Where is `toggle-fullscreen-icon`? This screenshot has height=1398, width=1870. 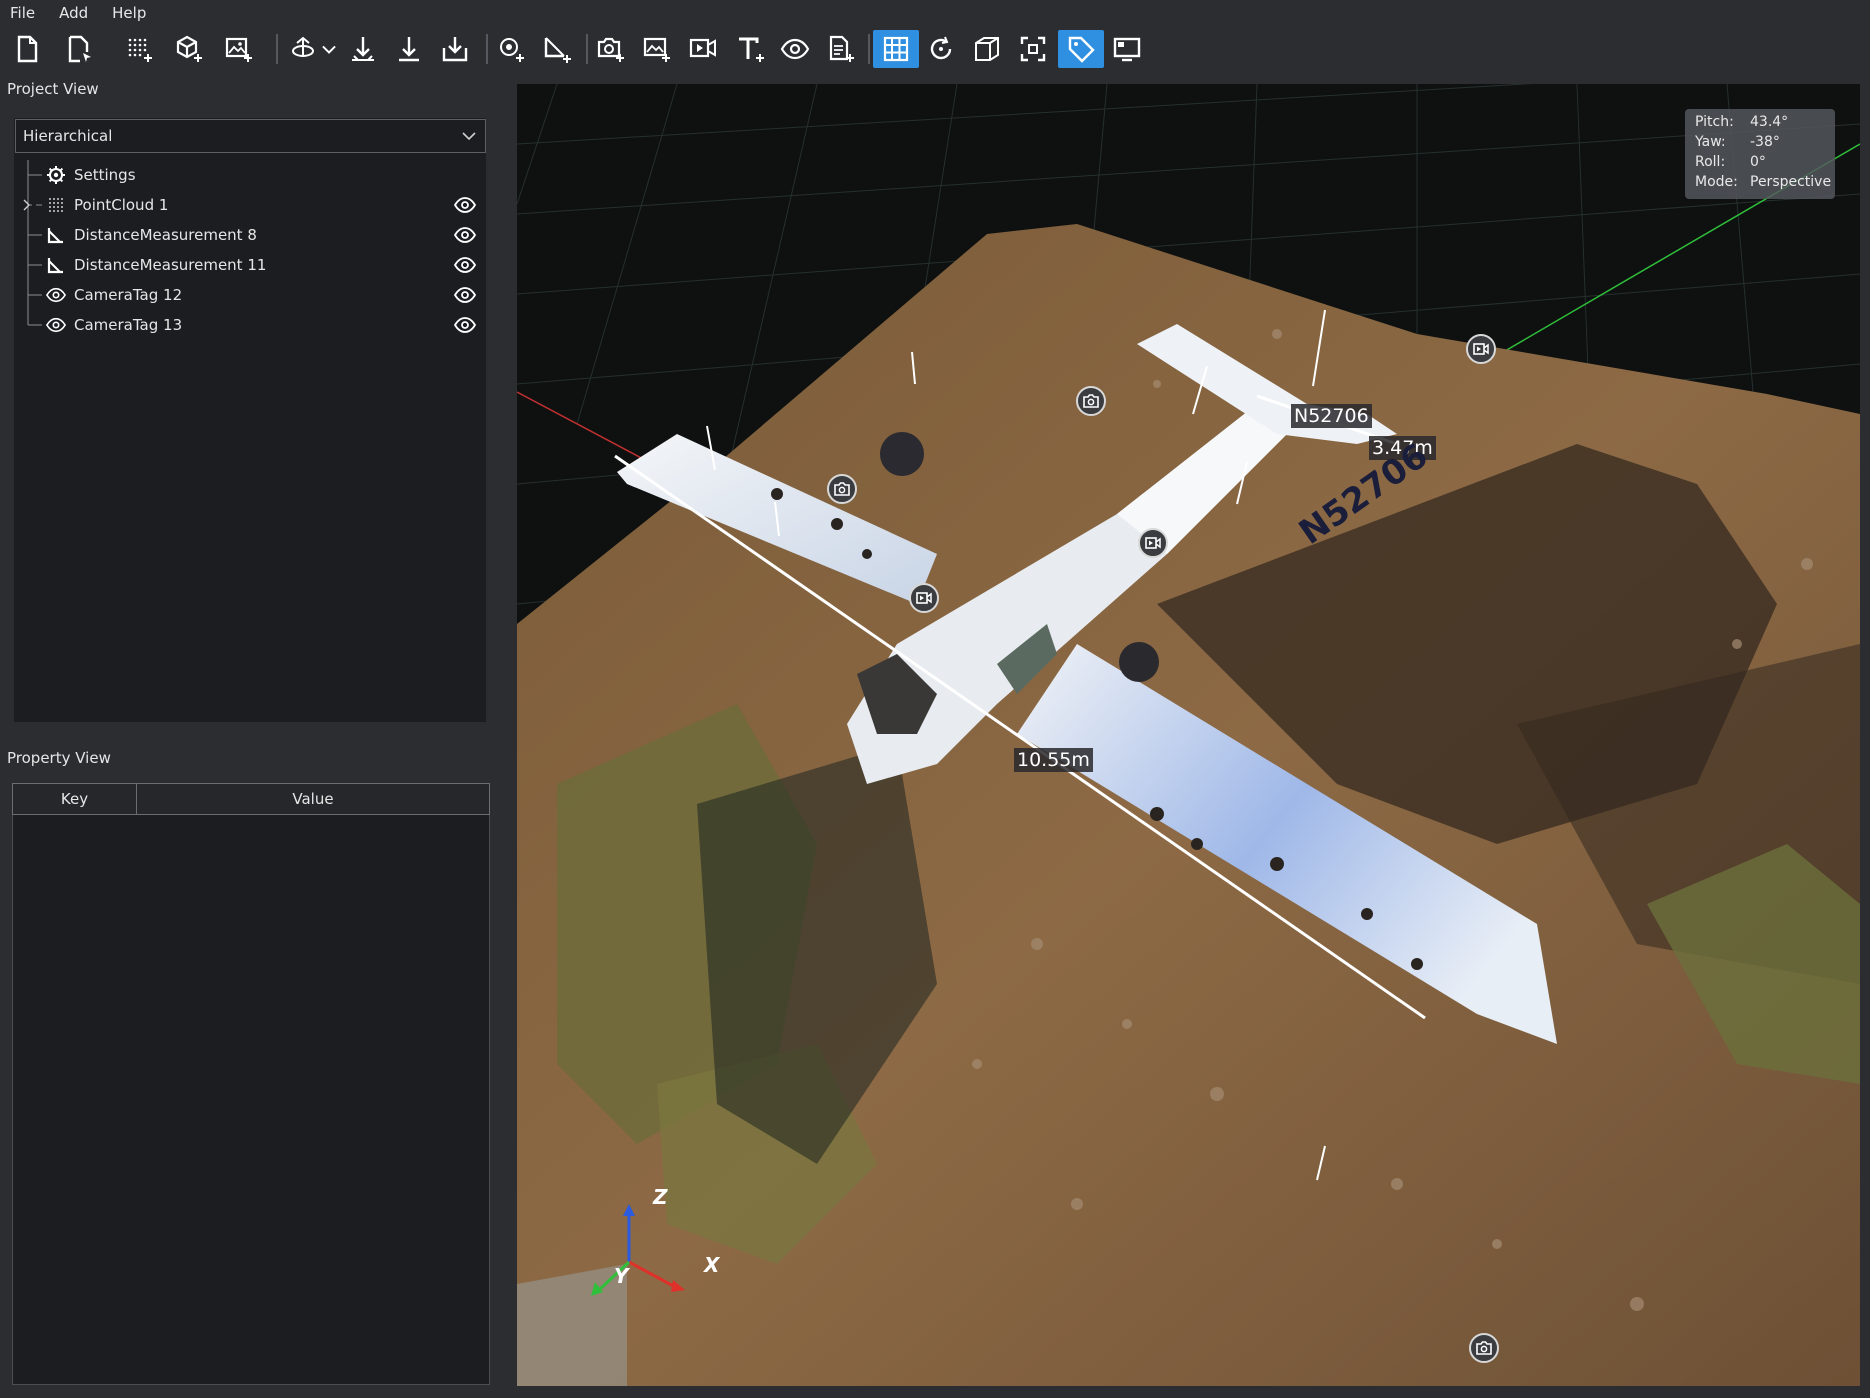 toggle-fullscreen-icon is located at coordinates (1127, 49).